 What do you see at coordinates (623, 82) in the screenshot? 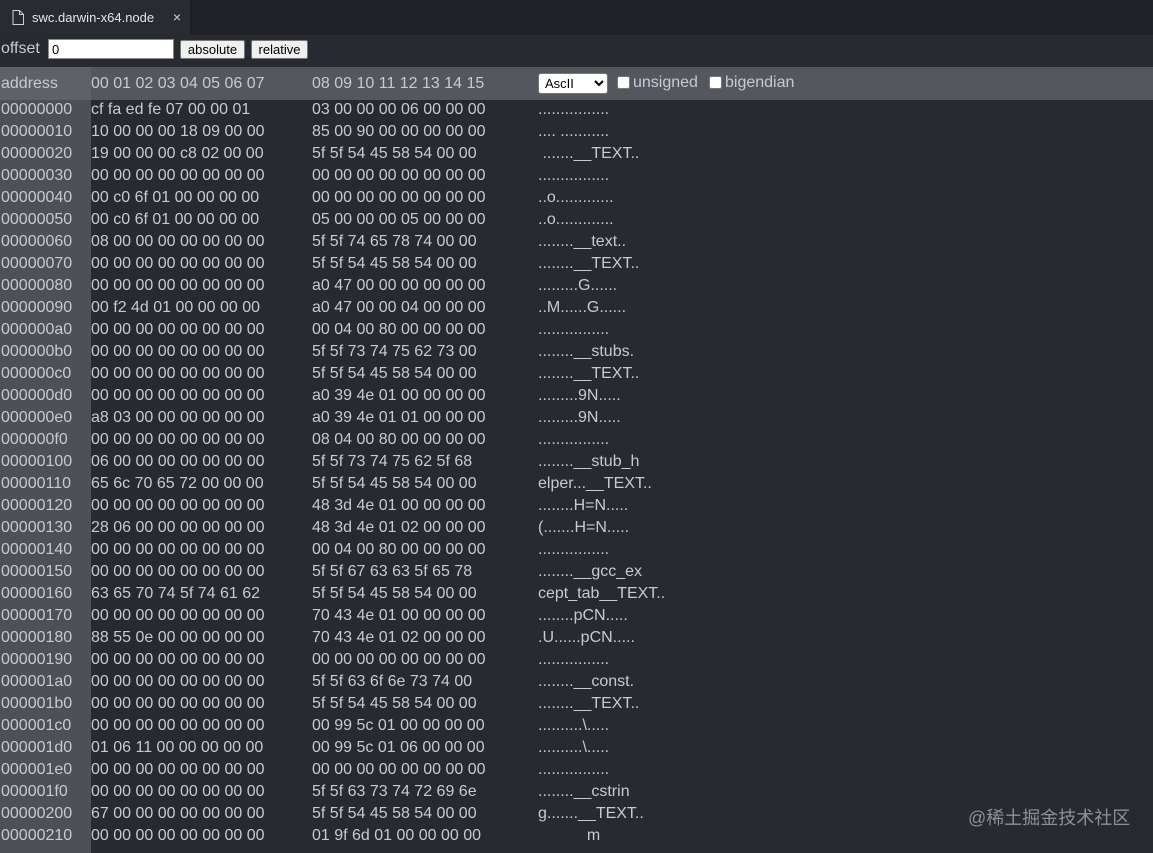
I see `unsigned-checkbox` at bounding box center [623, 82].